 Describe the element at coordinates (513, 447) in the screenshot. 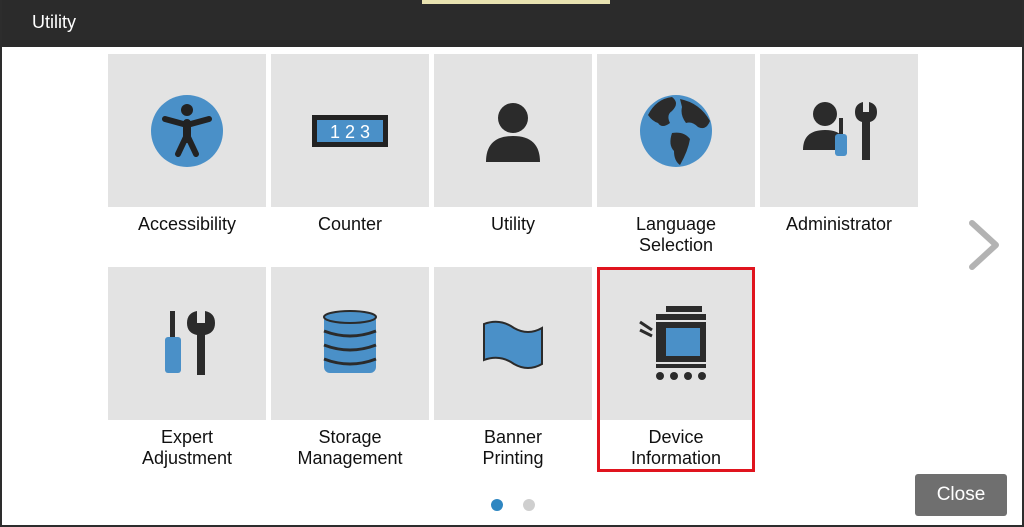

I see `tile-label: Banner Printing` at that location.